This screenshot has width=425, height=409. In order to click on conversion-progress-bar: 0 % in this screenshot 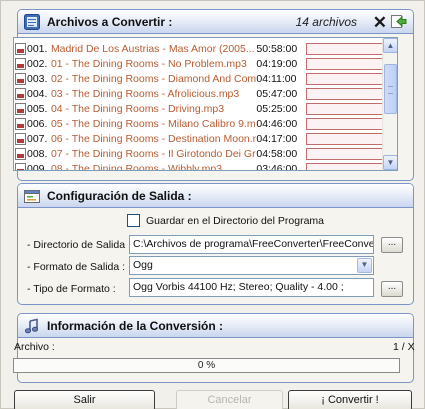, I will do `click(206, 365)`.